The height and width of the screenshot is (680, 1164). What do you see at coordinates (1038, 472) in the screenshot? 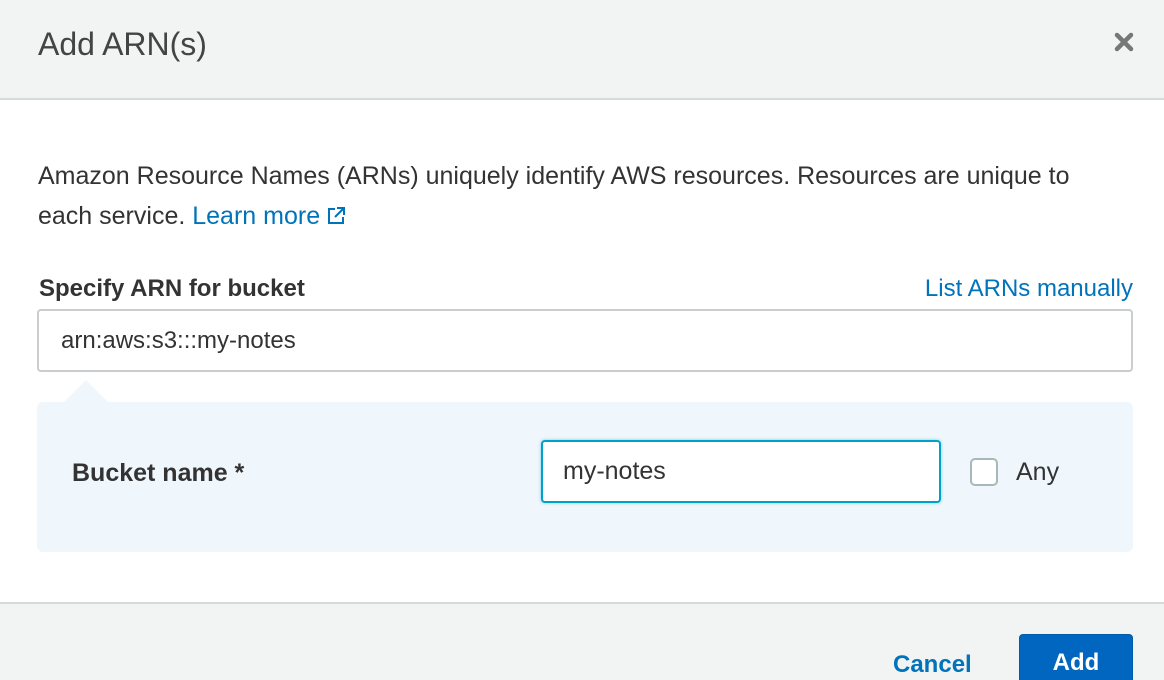
I see `any-checkbox-label: Any` at bounding box center [1038, 472].